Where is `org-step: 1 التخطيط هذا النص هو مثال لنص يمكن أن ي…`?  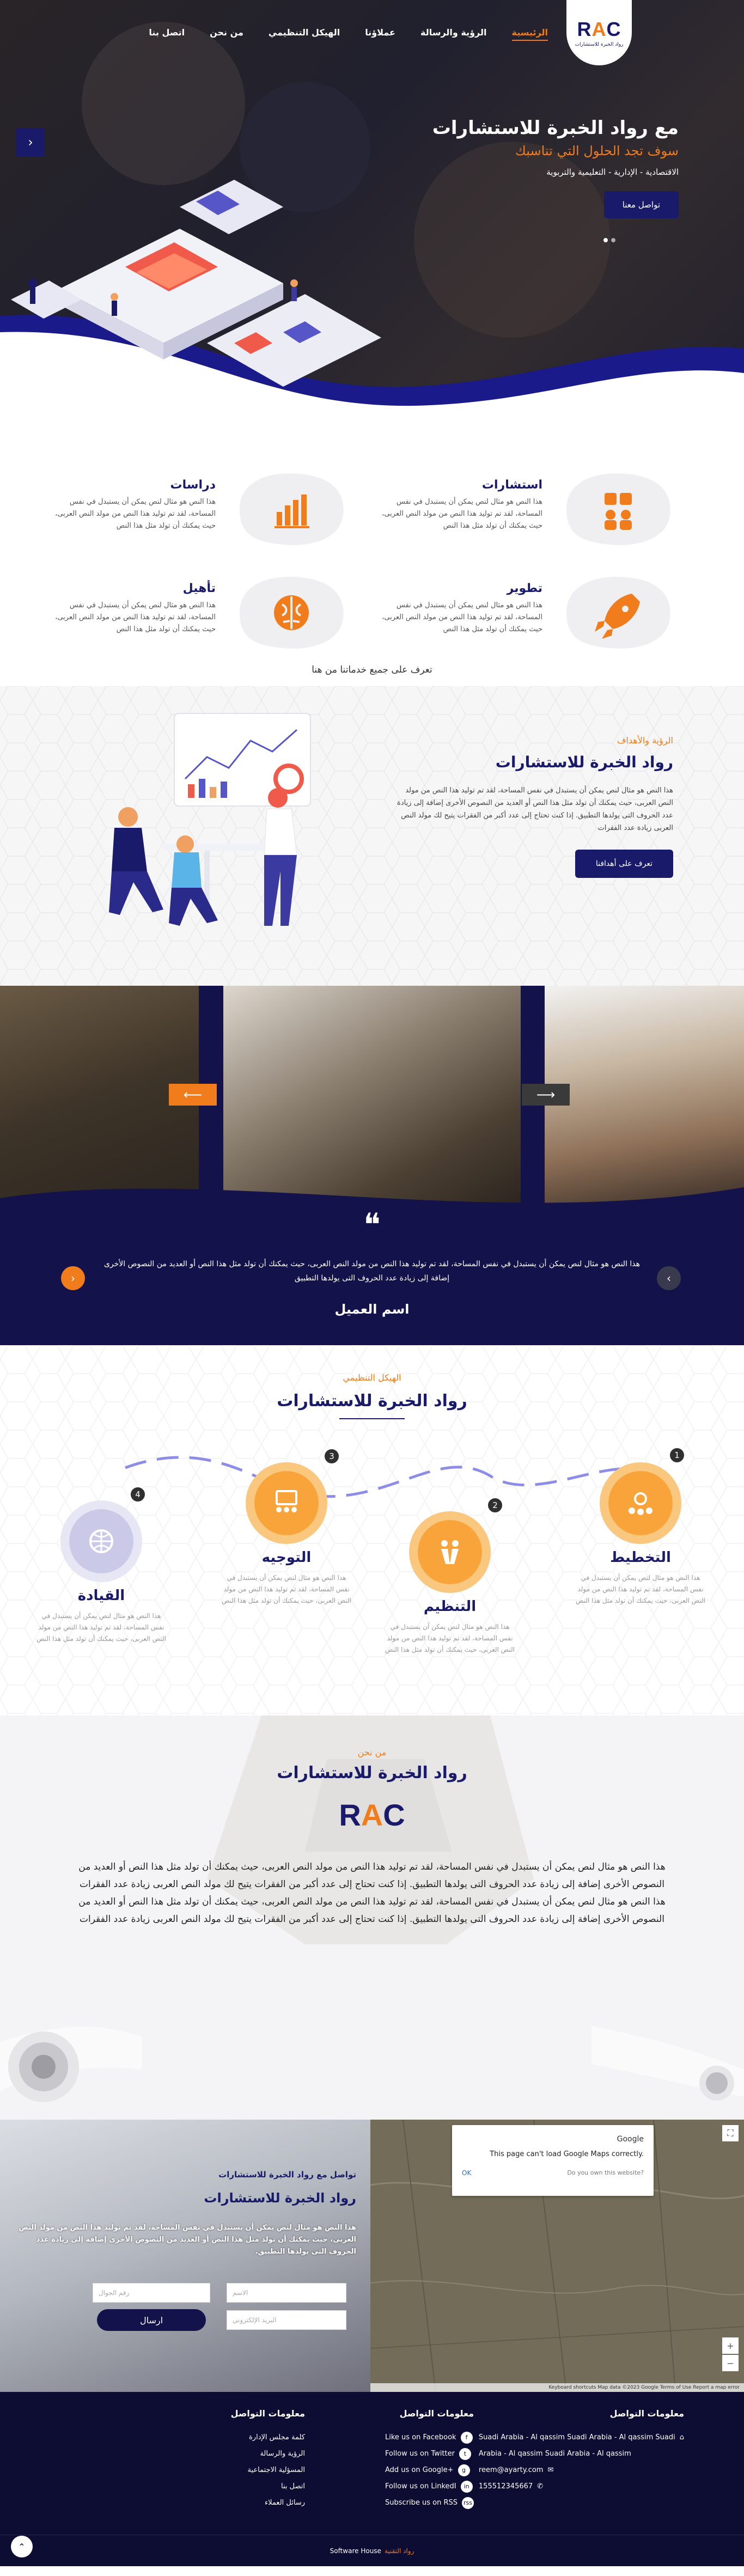
org-step: 1 التخطيط هذا النص هو مثال لنص يمكن أن ي… is located at coordinates (640, 1526).